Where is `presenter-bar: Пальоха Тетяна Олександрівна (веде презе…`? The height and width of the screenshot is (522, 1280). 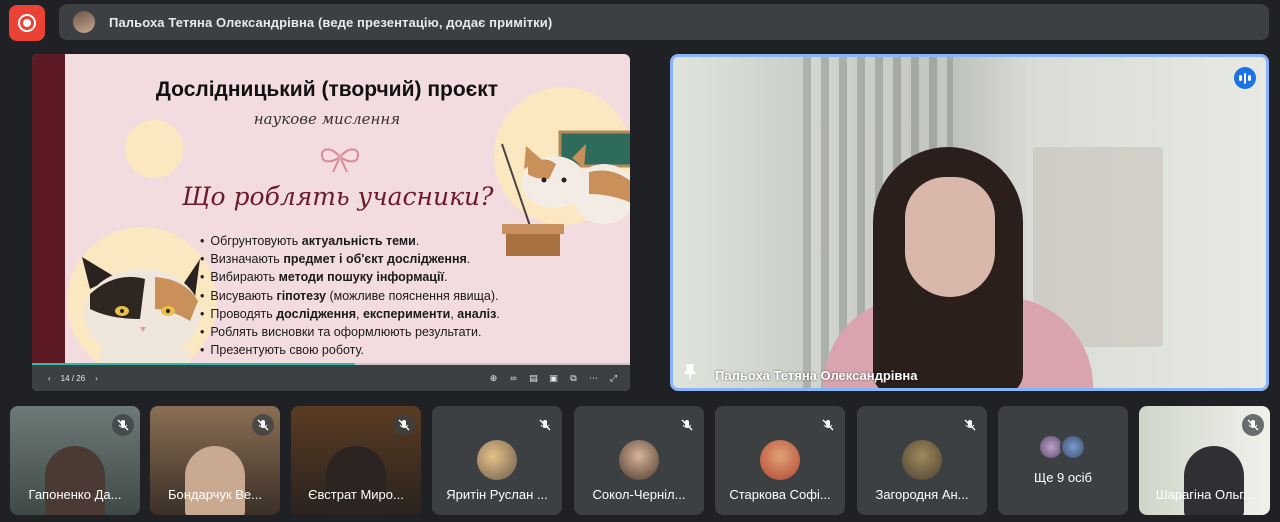 presenter-bar: Пальоха Тетяна Олександрівна (веде презе… is located at coordinates (664, 22).